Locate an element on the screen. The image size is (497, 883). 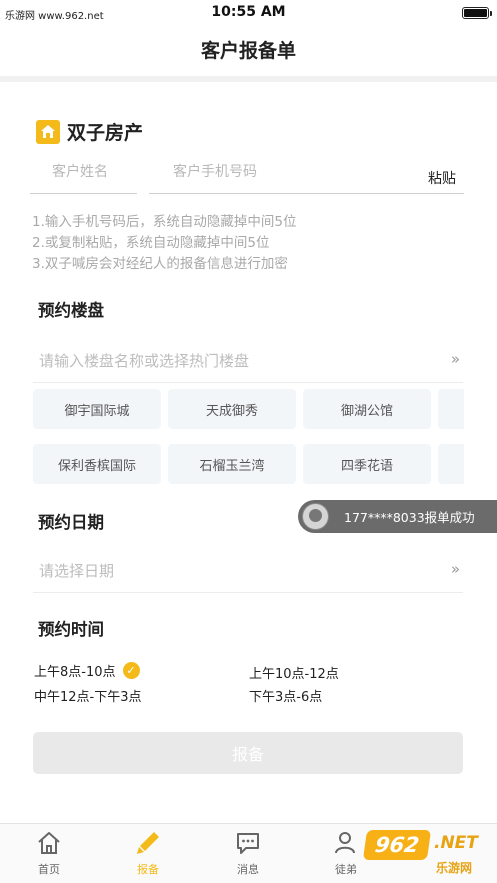
success-toast: 177****8033报单成功 is located at coordinates (397, 516).